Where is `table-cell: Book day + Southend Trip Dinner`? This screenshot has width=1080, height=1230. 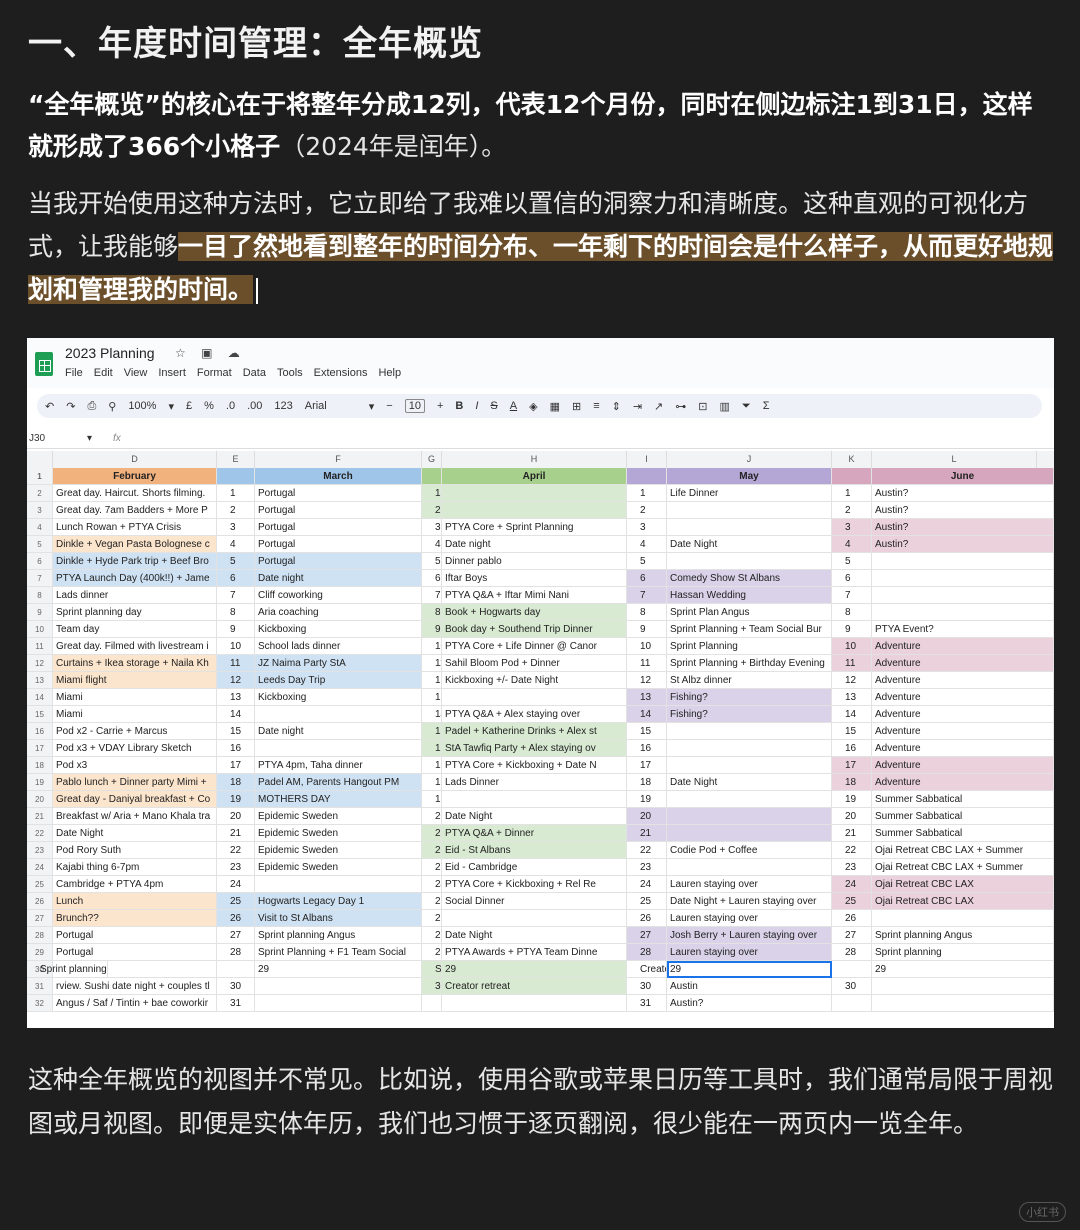 table-cell: Book day + Southend Trip Dinner is located at coordinates (534, 629).